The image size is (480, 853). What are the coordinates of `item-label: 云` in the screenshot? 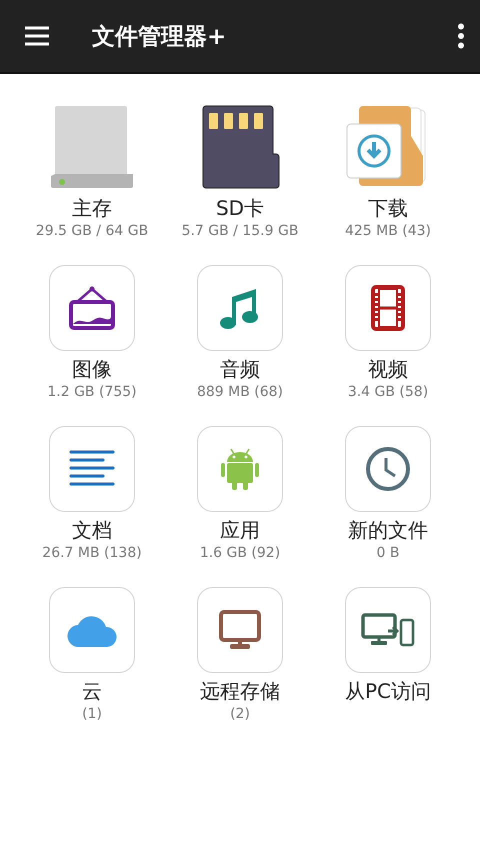 It's located at (92, 691).